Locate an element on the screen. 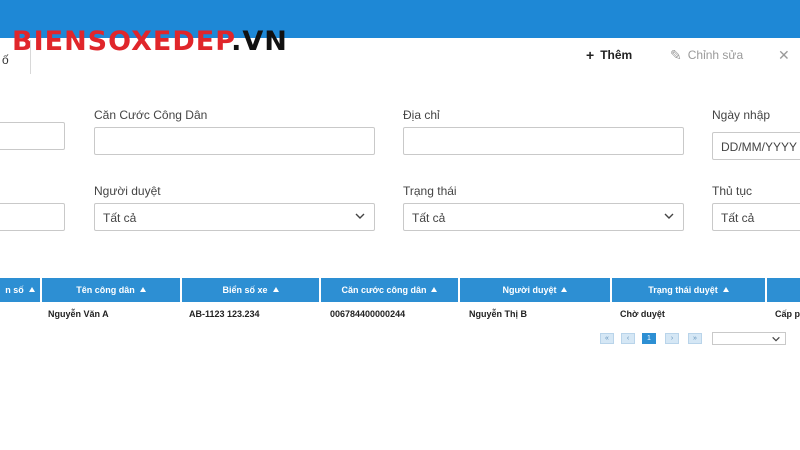 The image size is (800, 450). brand-watermark: BIENSOXEDEP.VN is located at coordinates (150, 41).